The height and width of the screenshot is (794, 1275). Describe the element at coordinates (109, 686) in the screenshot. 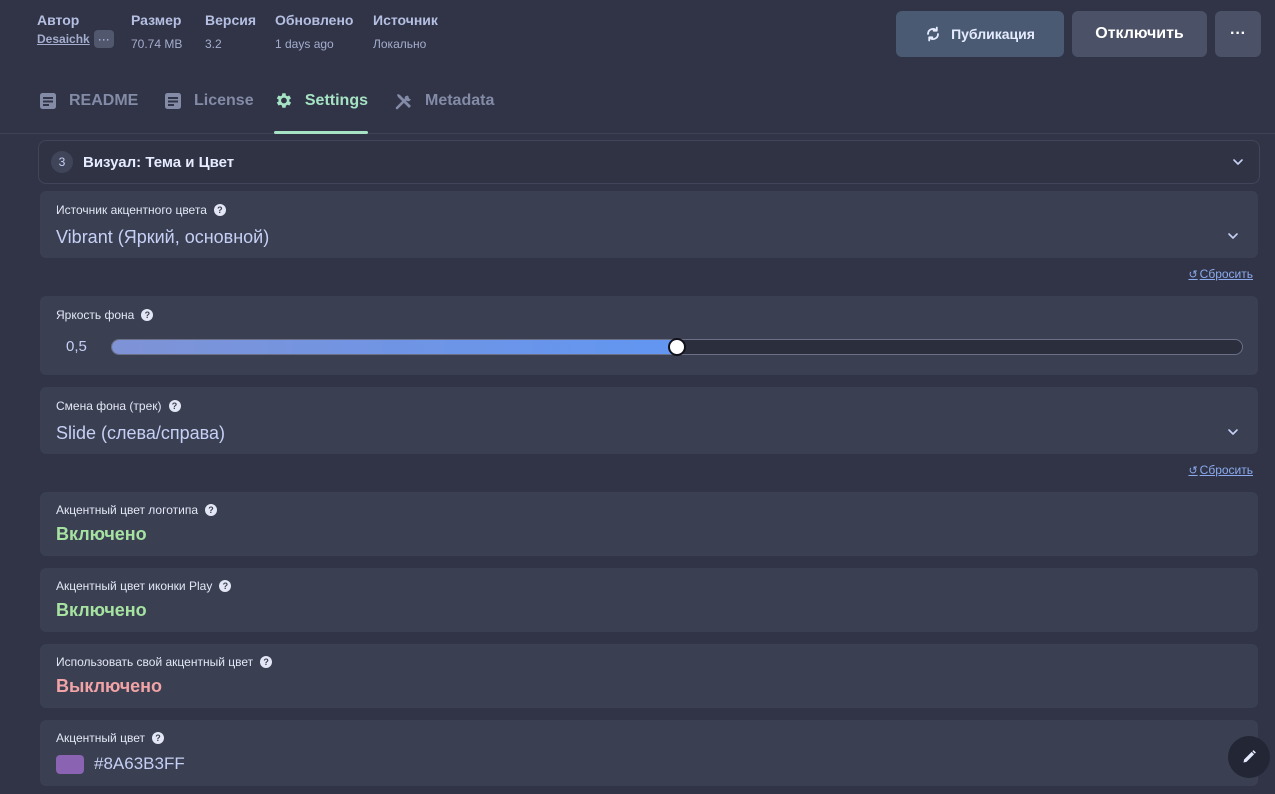

I see `custom-accent-value: Выключено` at that location.